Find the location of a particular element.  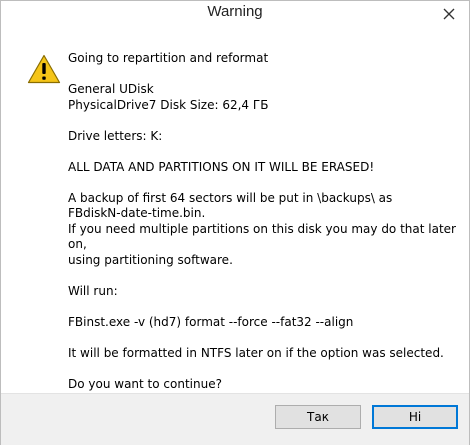

yes-button: Так is located at coordinates (318, 417).